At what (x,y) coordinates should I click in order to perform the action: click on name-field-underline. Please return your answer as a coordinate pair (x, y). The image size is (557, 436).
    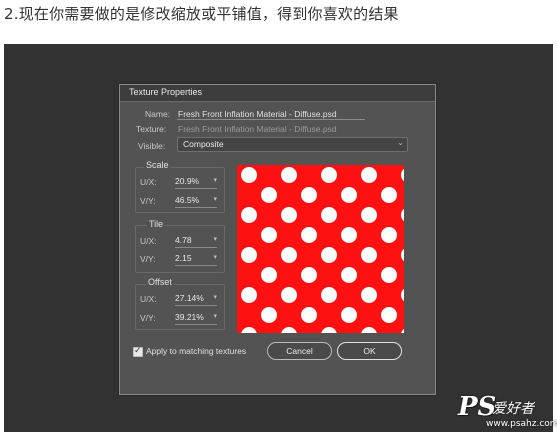
    Looking at the image, I should click on (271, 119).